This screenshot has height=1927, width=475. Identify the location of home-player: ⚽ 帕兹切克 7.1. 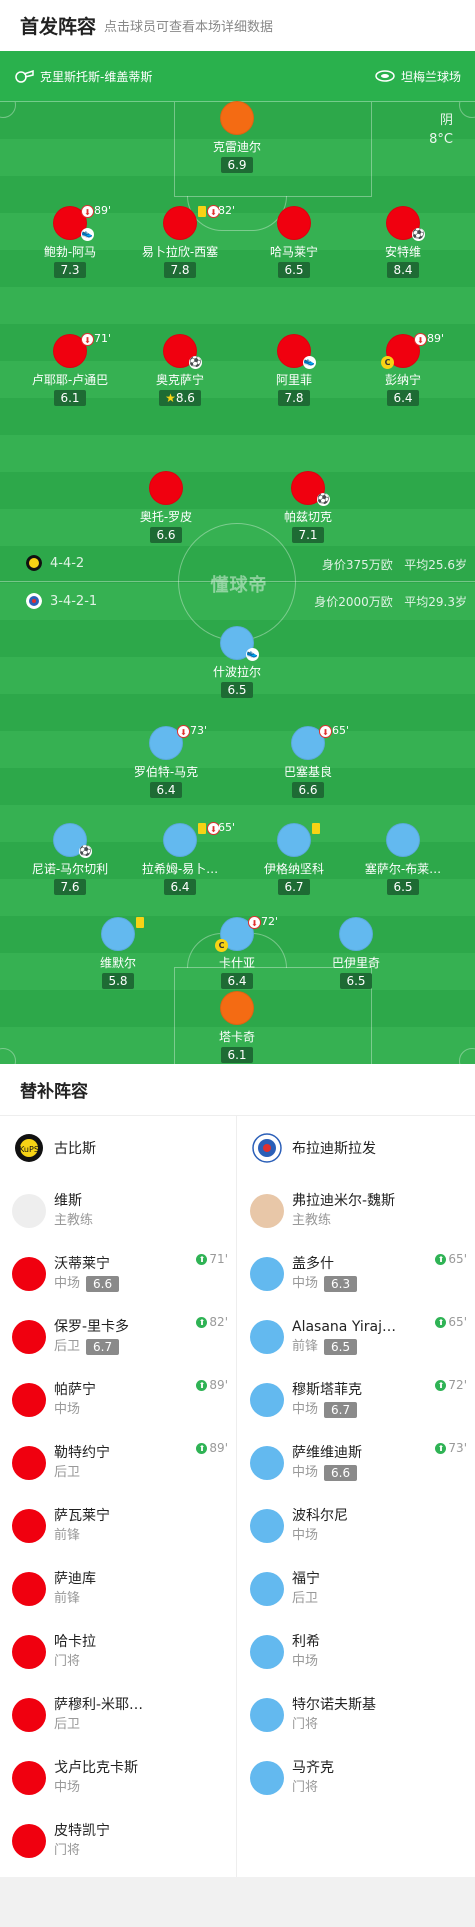
(308, 507).